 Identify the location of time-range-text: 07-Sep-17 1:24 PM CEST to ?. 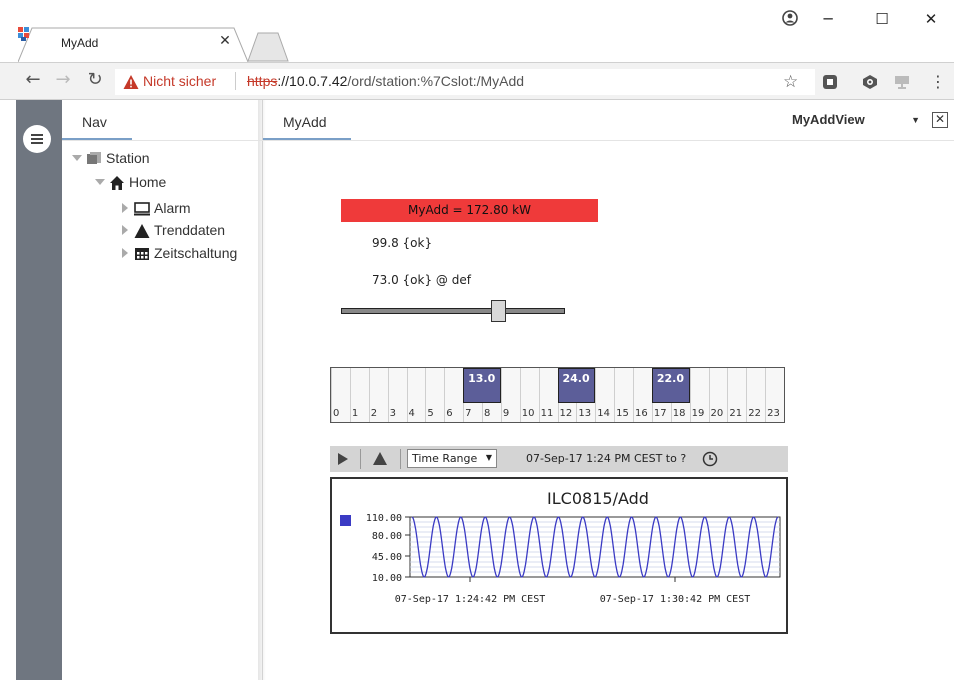
(606, 458).